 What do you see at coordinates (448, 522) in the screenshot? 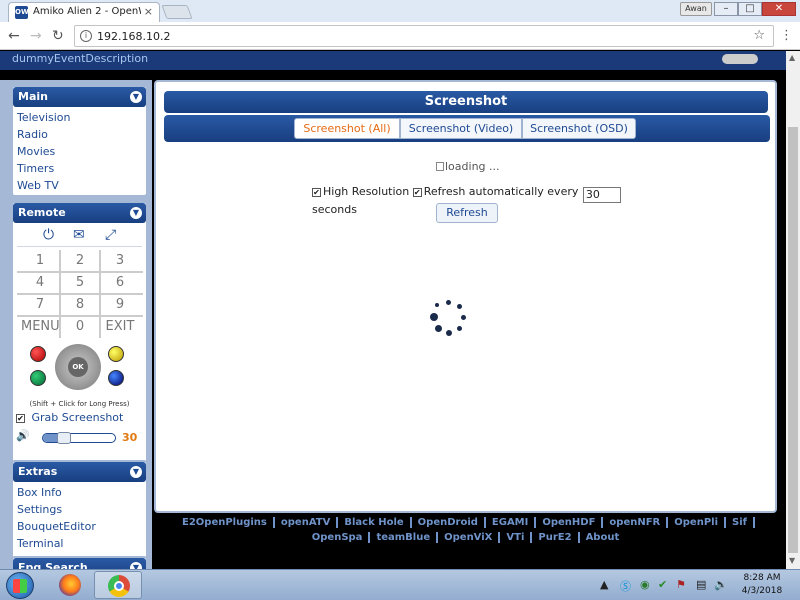
I see `footer-link-opendroid: OpenDroid` at bounding box center [448, 522].